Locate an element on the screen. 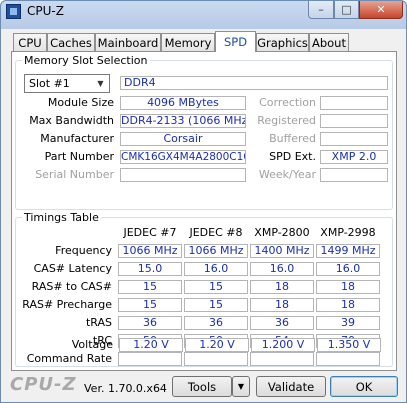  week-year-value is located at coordinates (354, 175).